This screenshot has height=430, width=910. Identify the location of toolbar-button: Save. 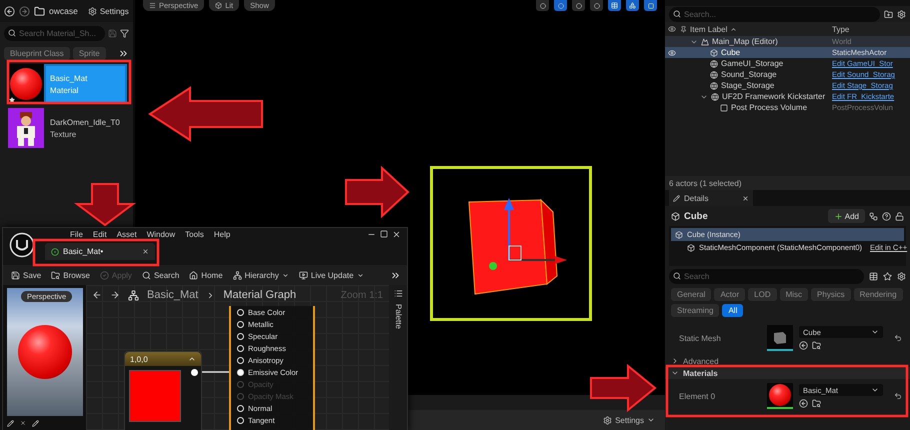
(26, 275).